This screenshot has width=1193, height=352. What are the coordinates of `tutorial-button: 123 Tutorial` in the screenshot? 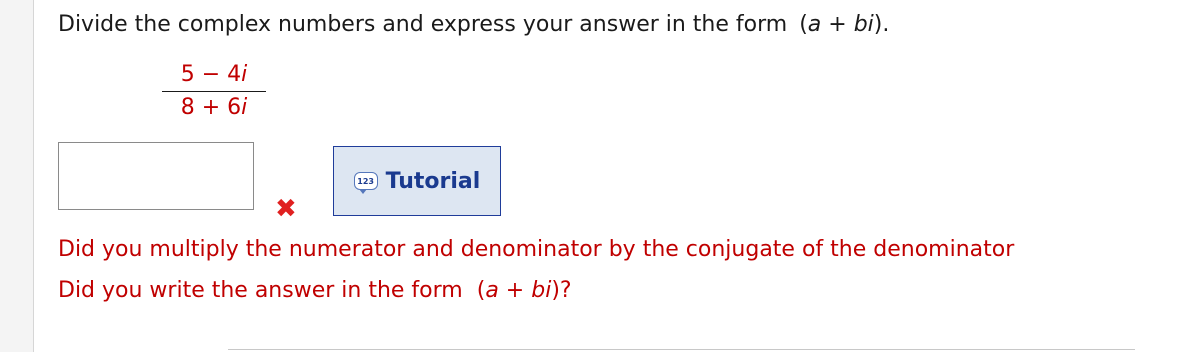 It's located at (417, 181).